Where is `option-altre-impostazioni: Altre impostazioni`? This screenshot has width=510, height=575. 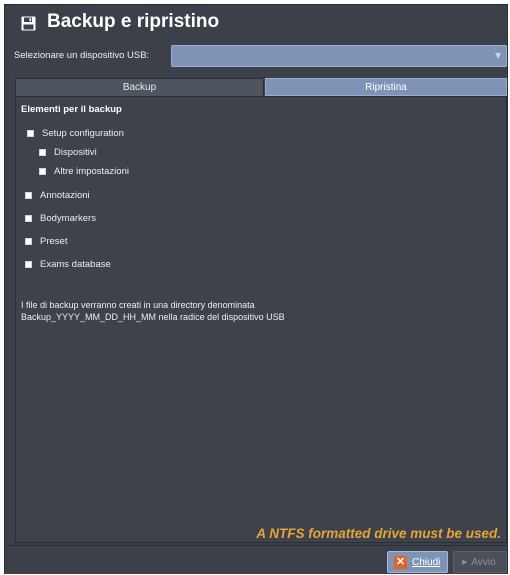 option-altre-impostazioni: Altre impostazioni is located at coordinates (84, 171).